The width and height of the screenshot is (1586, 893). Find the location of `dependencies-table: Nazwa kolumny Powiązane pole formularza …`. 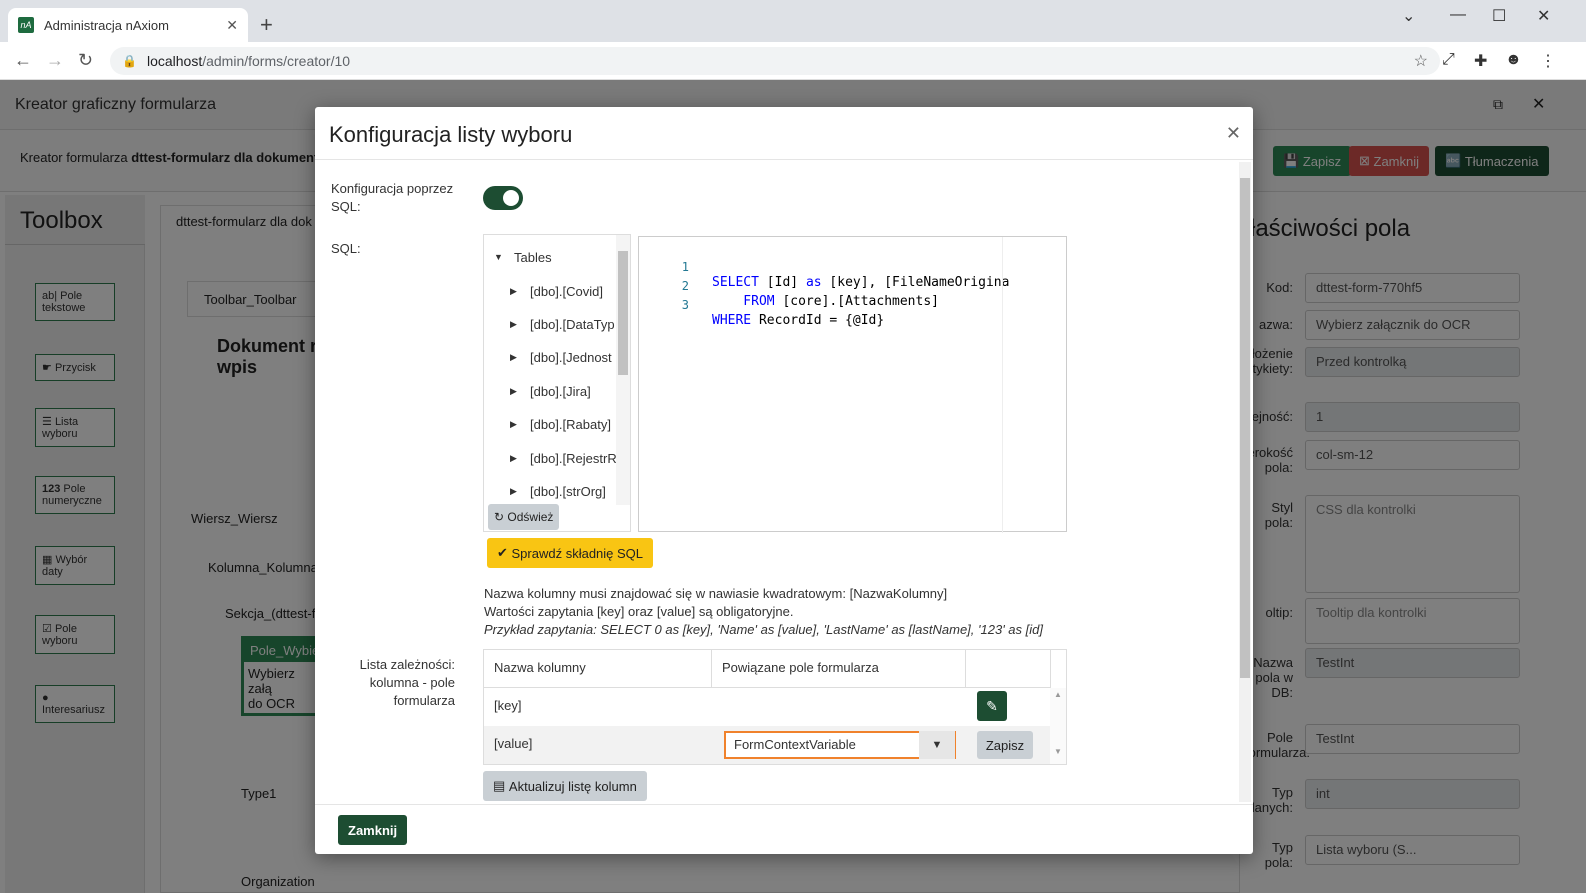

dependencies-table: Nazwa kolumny Powiązane pole formularza … is located at coordinates (775, 707).